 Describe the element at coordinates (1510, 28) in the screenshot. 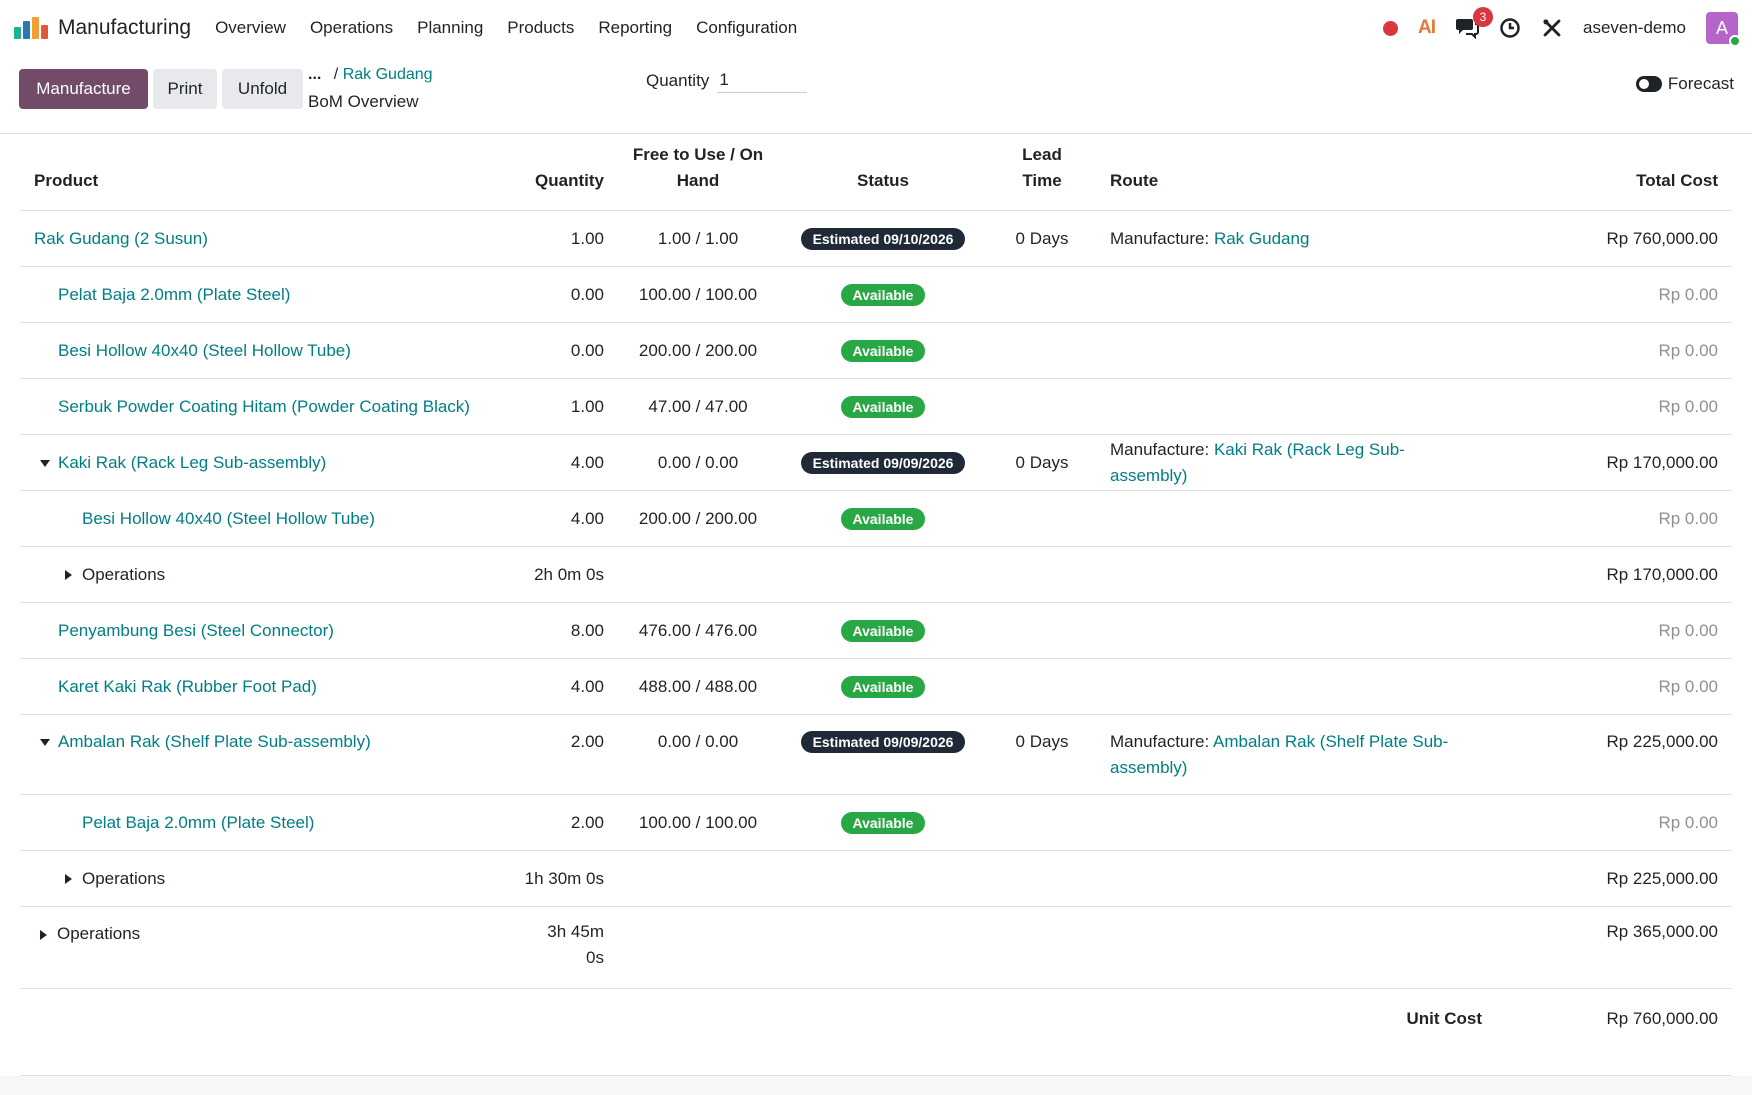

I see `clock-icon` at that location.